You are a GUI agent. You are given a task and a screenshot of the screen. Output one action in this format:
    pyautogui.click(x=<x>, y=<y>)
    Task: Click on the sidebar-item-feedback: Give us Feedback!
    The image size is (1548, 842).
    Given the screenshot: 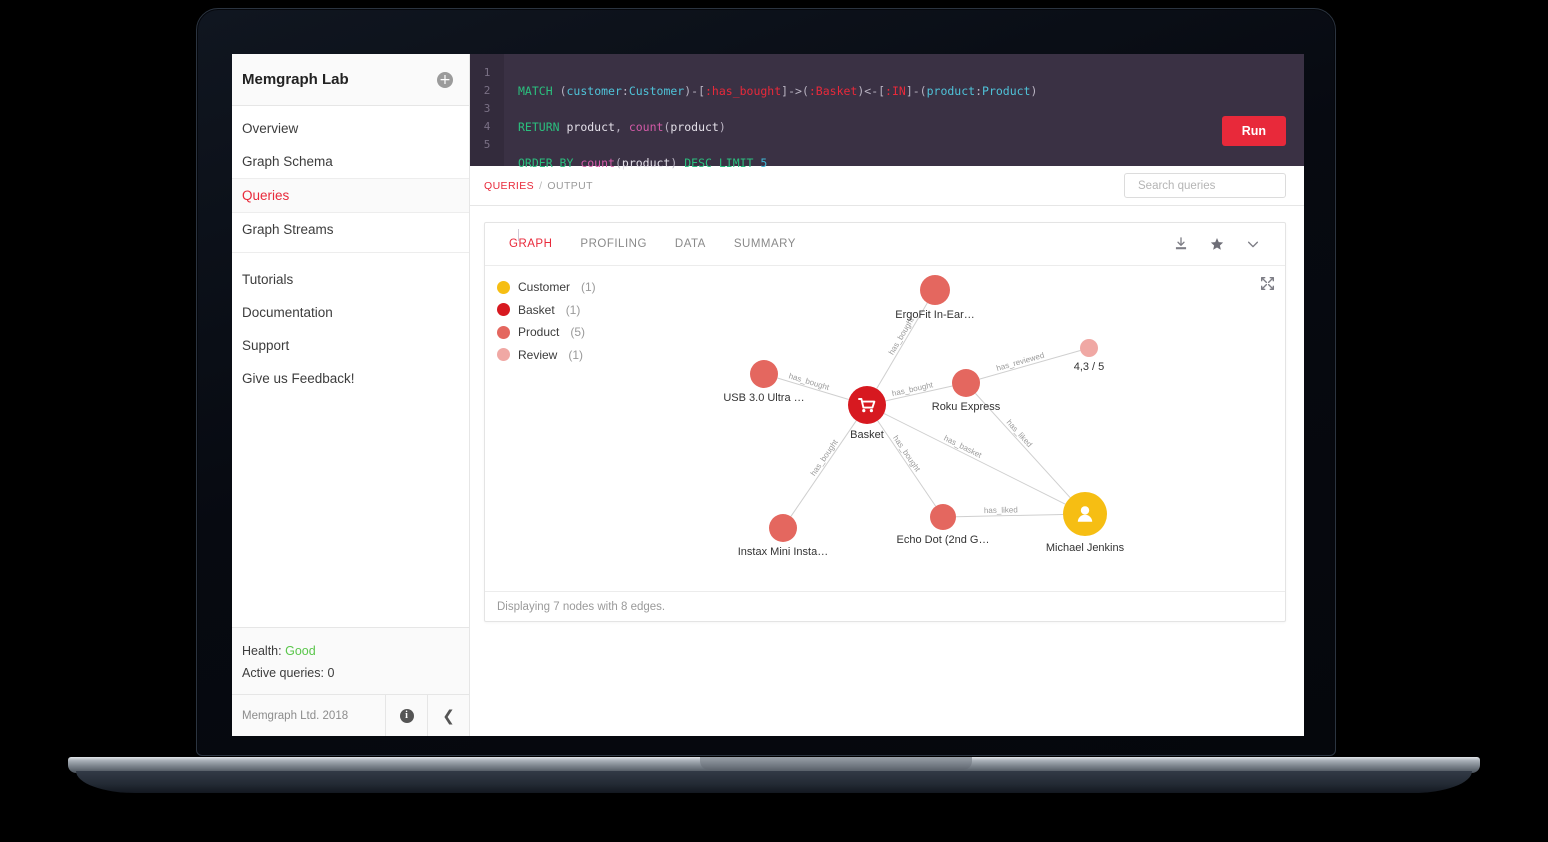 What is the action you would take?
    pyautogui.click(x=350, y=378)
    